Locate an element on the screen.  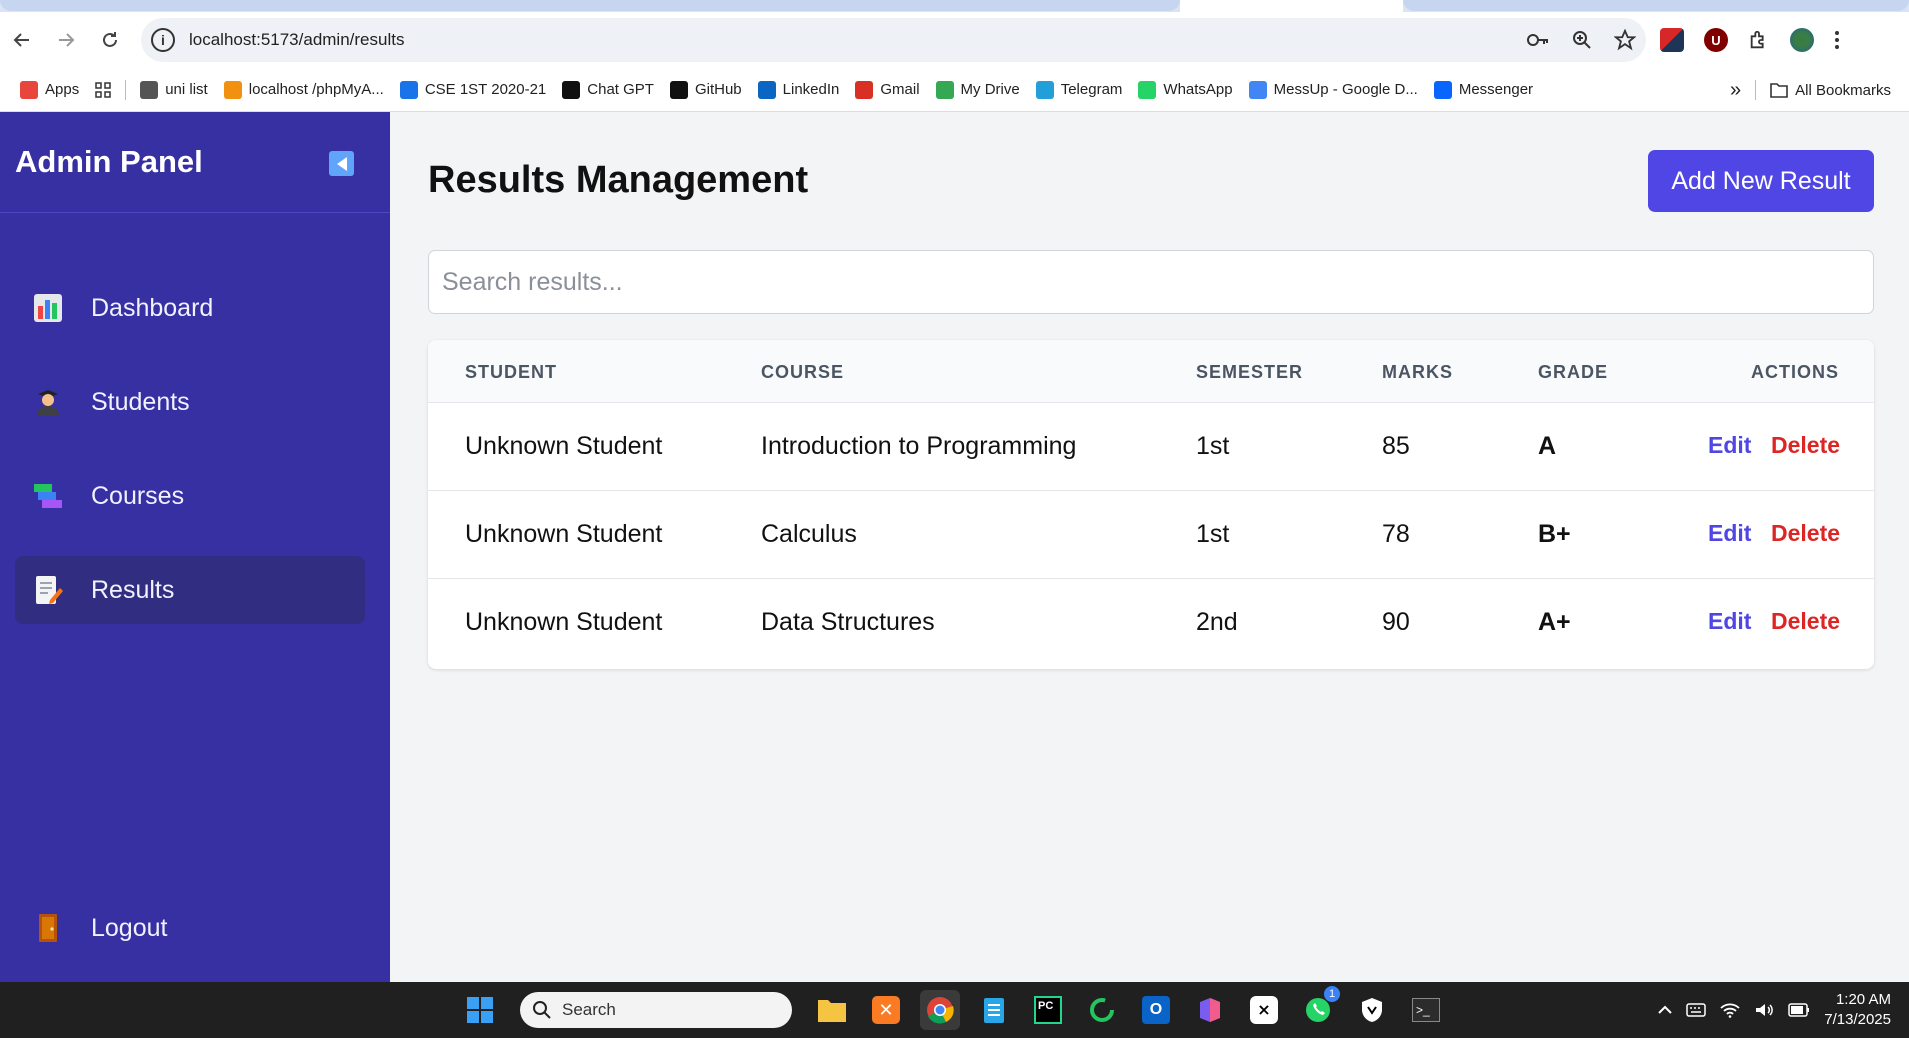
ublock-icon: U is located at coordinates (1716, 40).